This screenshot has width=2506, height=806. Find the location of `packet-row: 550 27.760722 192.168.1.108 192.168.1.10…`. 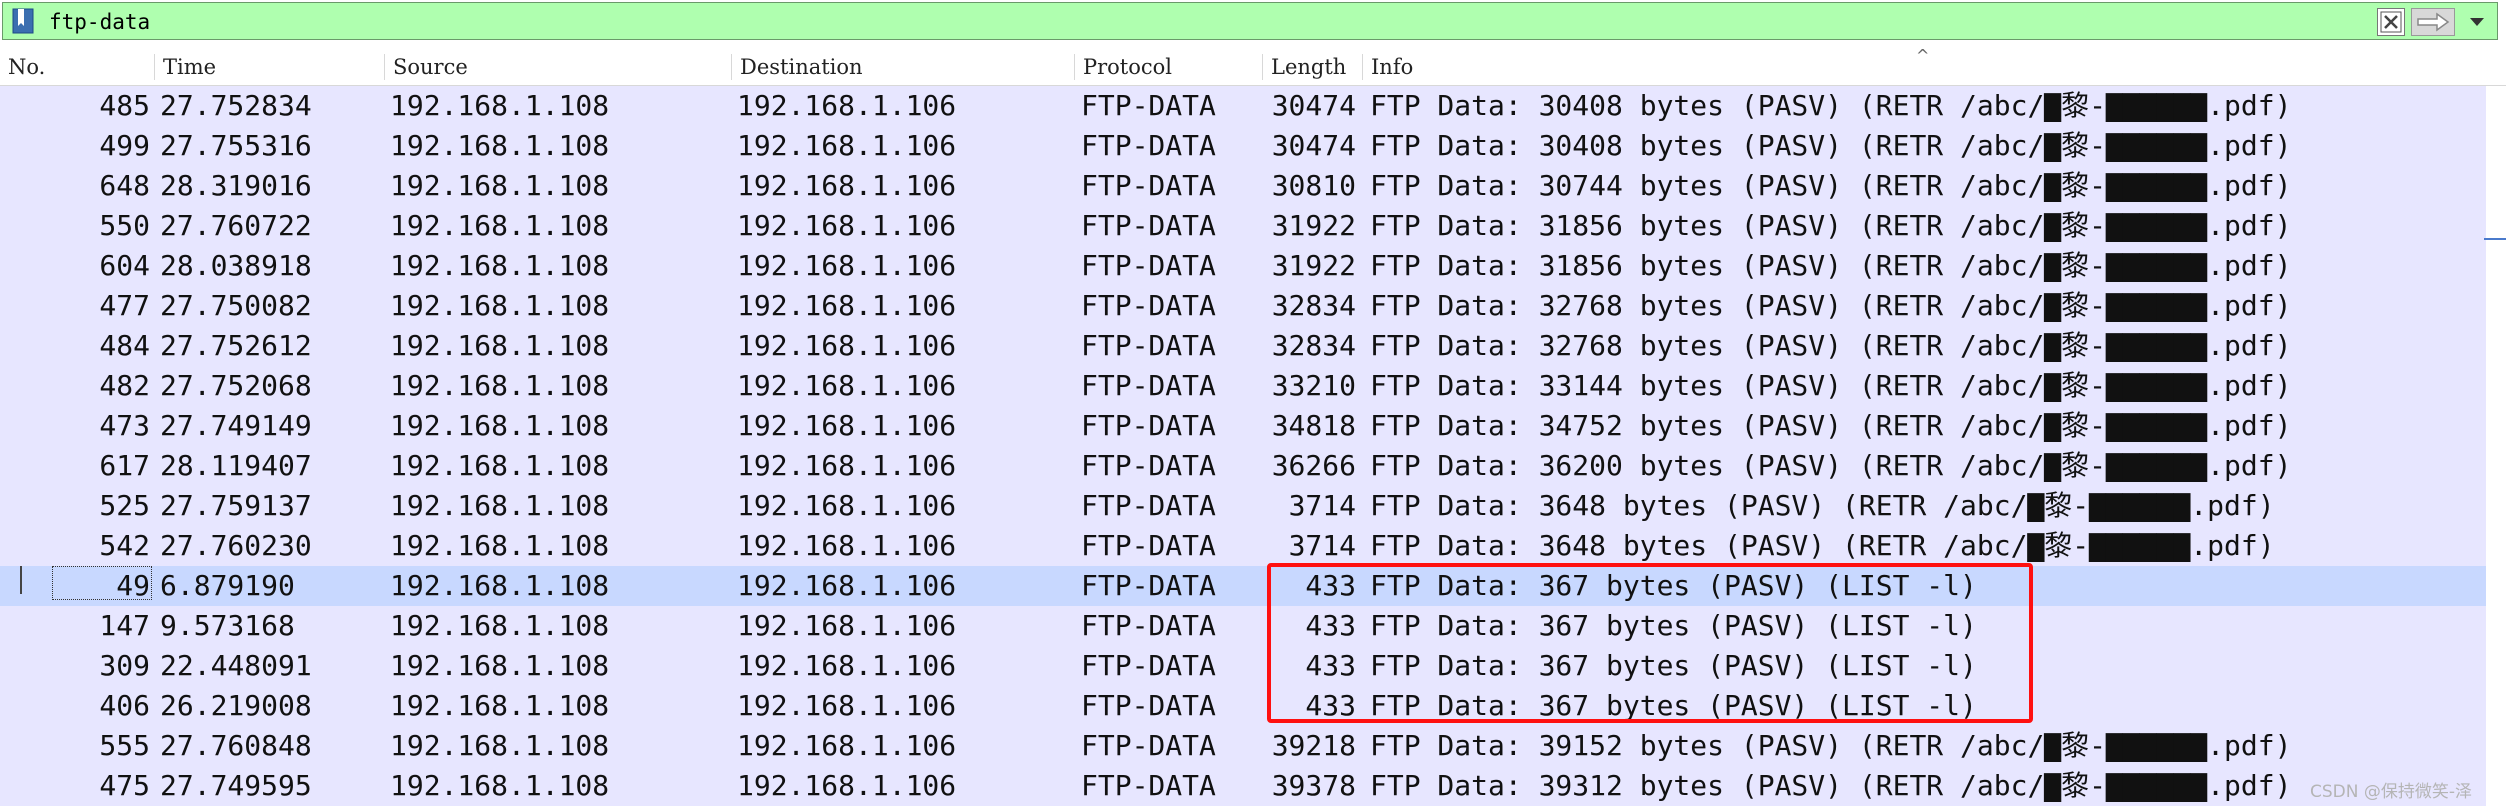

packet-row: 550 27.760722 192.168.1.108 192.168.1.10… is located at coordinates (1243, 226).